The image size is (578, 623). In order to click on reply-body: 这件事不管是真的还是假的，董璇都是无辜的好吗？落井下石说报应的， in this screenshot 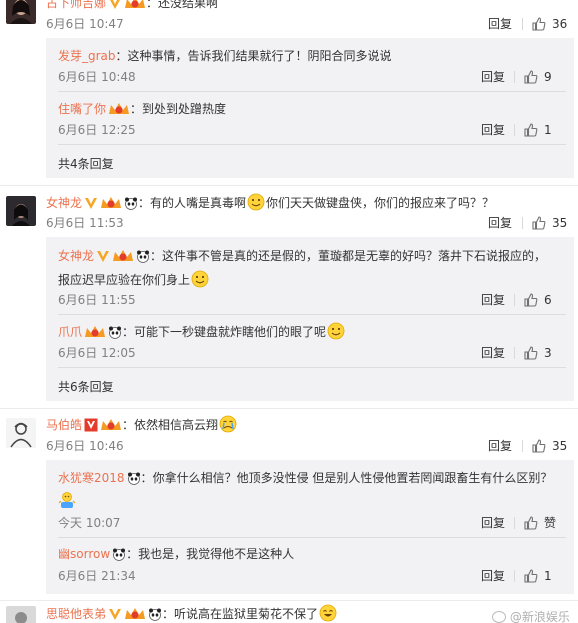, I will do `click(354, 256)`.